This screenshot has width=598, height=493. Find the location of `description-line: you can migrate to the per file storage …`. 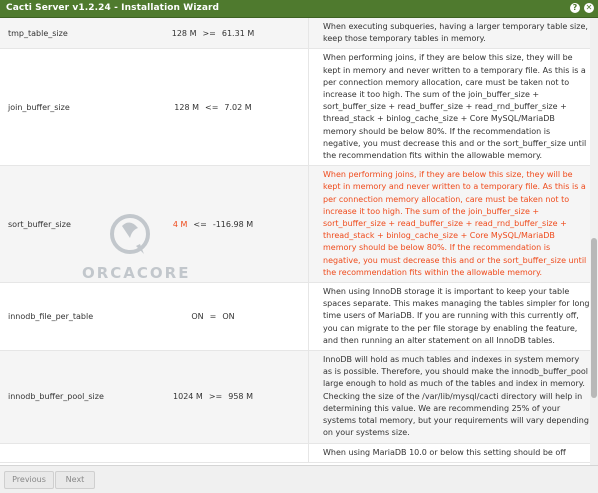

description-line: you can migrate to the per file storage … is located at coordinates (450, 328).